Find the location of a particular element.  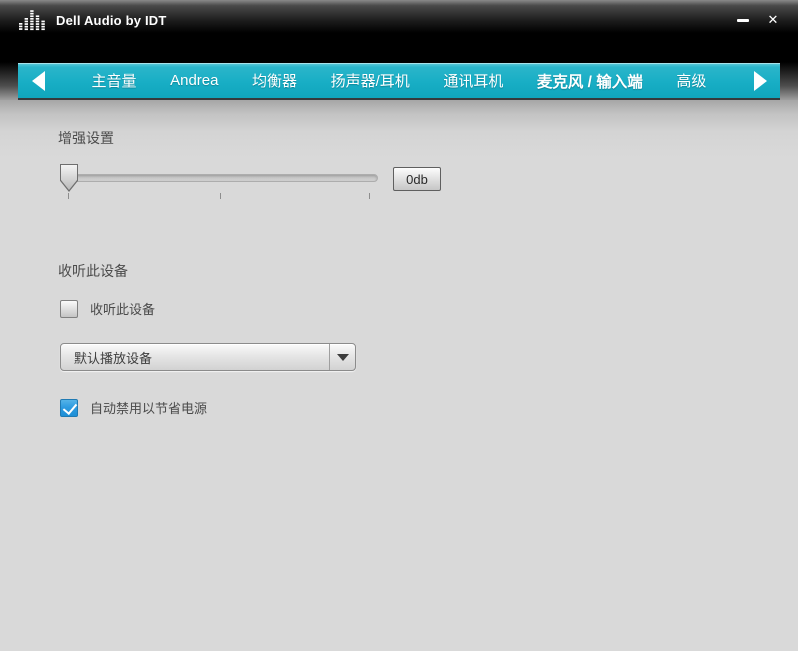

prev-tabs-button is located at coordinates (38, 80).